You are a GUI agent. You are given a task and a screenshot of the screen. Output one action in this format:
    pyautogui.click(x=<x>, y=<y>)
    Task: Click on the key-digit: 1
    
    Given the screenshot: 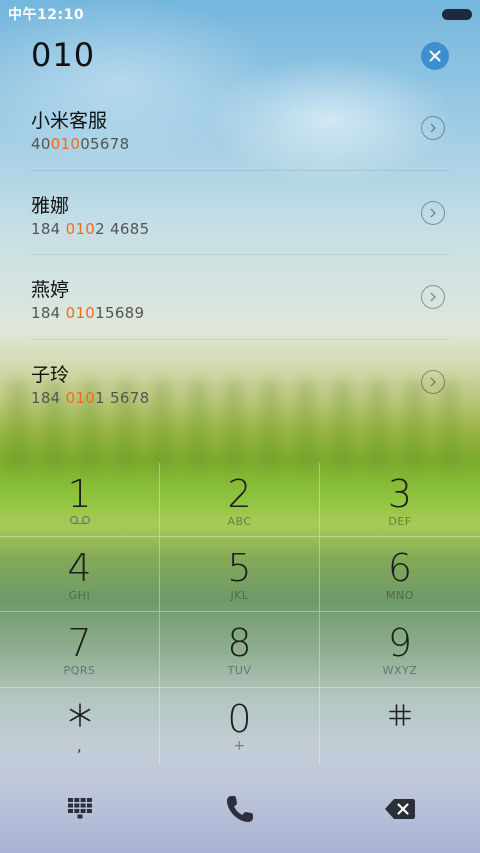 What is the action you would take?
    pyautogui.click(x=79, y=494)
    